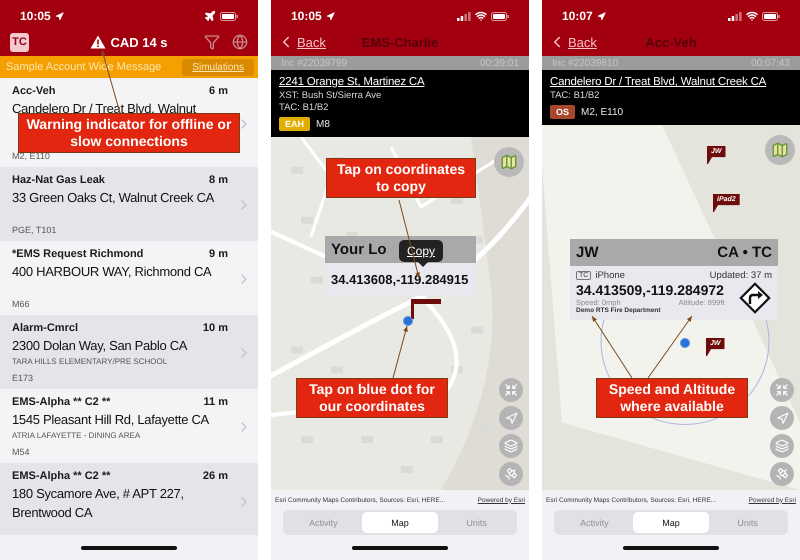  Describe the element at coordinates (215, 476) in the screenshot. I see `incident-age: 26 m` at that location.